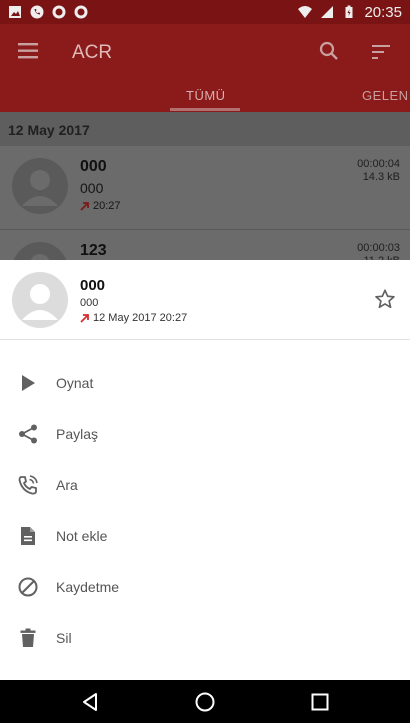 The height and width of the screenshot is (723, 410). Describe the element at coordinates (28, 586) in the screenshot. I see `block-icon` at that location.